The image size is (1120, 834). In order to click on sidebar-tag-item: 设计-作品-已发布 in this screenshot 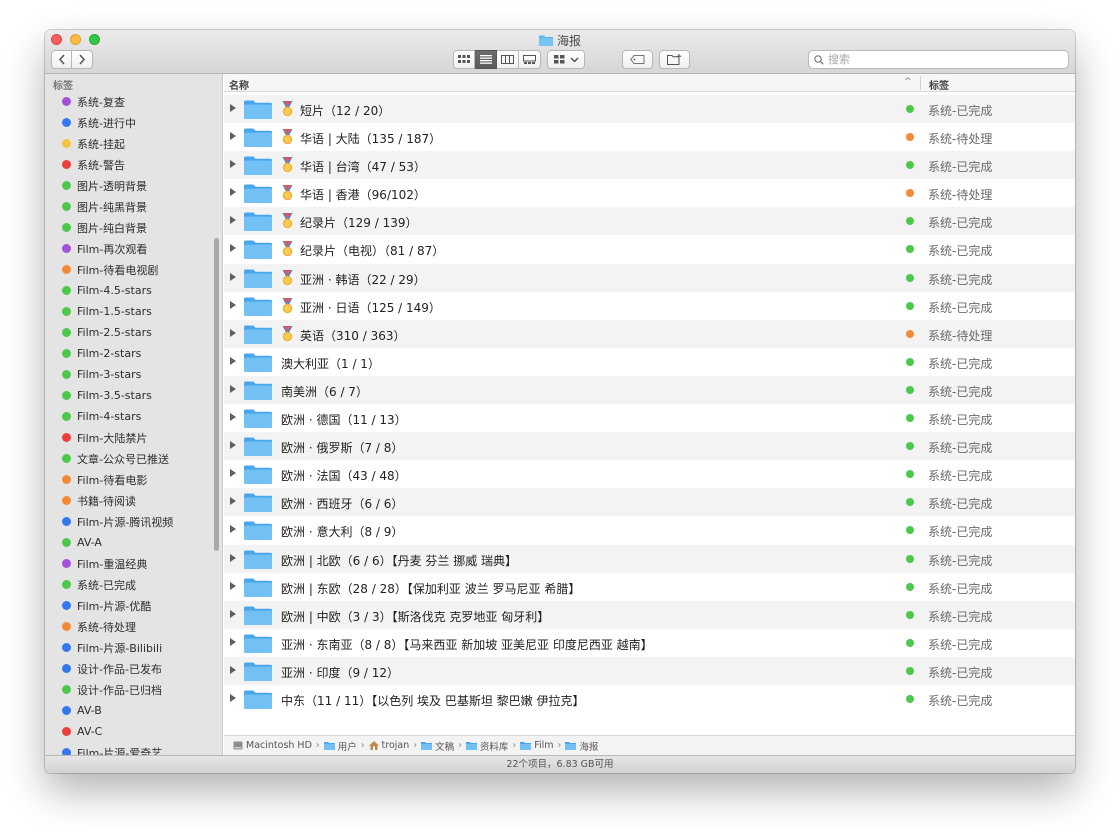, I will do `click(133, 668)`.